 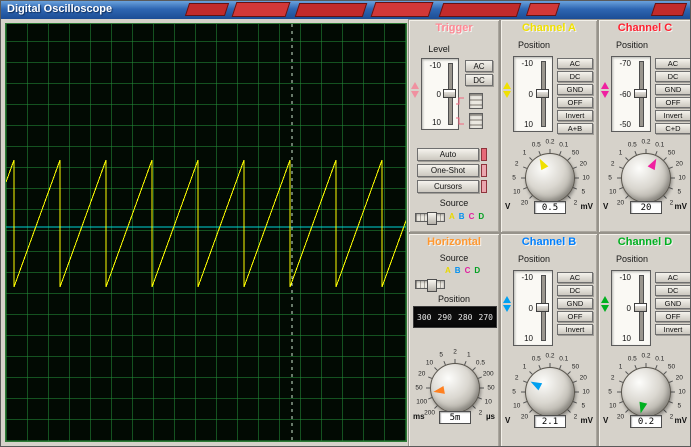 What do you see at coordinates (672, 102) in the screenshot?
I see `channel-c-off-button: OFF` at bounding box center [672, 102].